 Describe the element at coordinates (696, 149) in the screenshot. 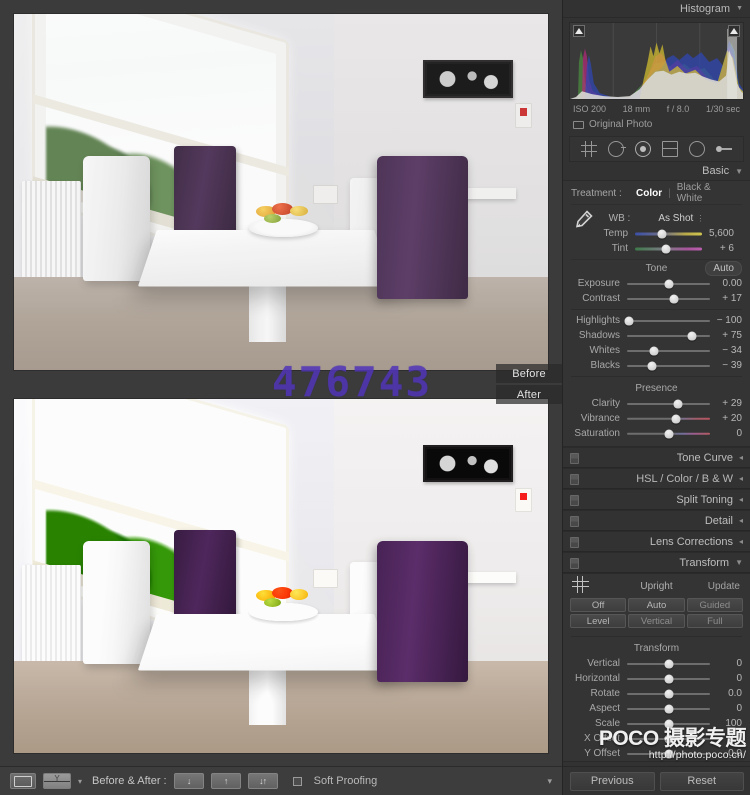

I see `radial-filter-icon` at that location.